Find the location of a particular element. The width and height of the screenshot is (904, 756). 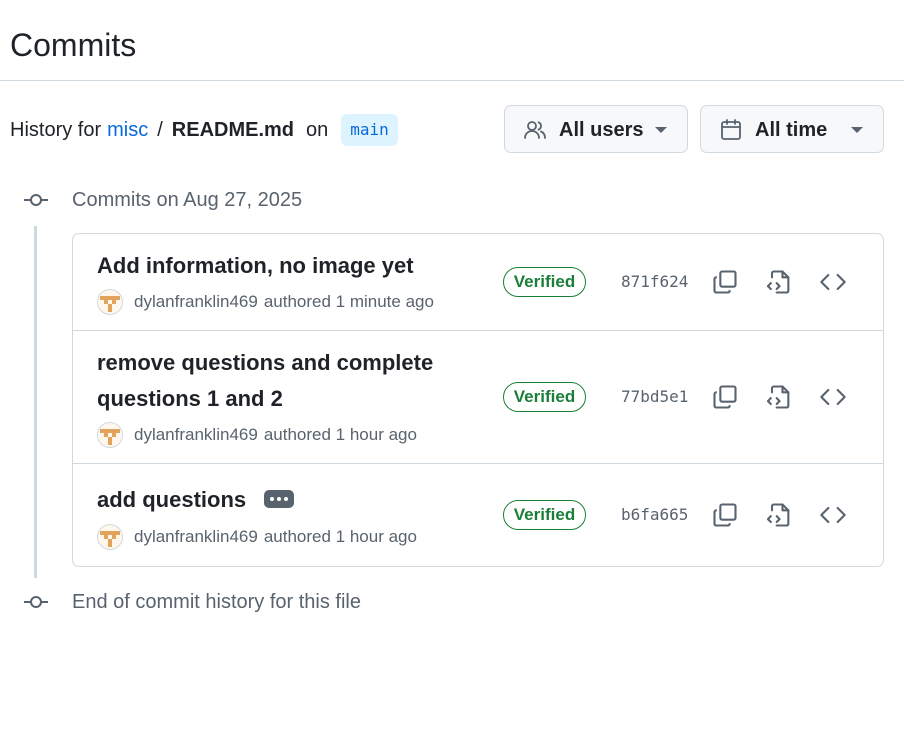

commit-group-icon is located at coordinates (36, 200).